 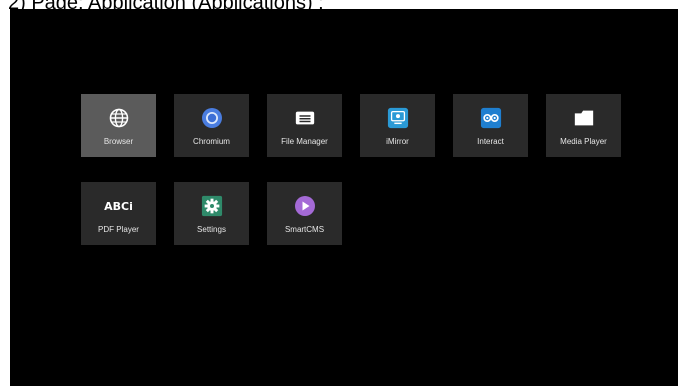 What do you see at coordinates (490, 141) in the screenshot?
I see `app-label: Interact` at bounding box center [490, 141].